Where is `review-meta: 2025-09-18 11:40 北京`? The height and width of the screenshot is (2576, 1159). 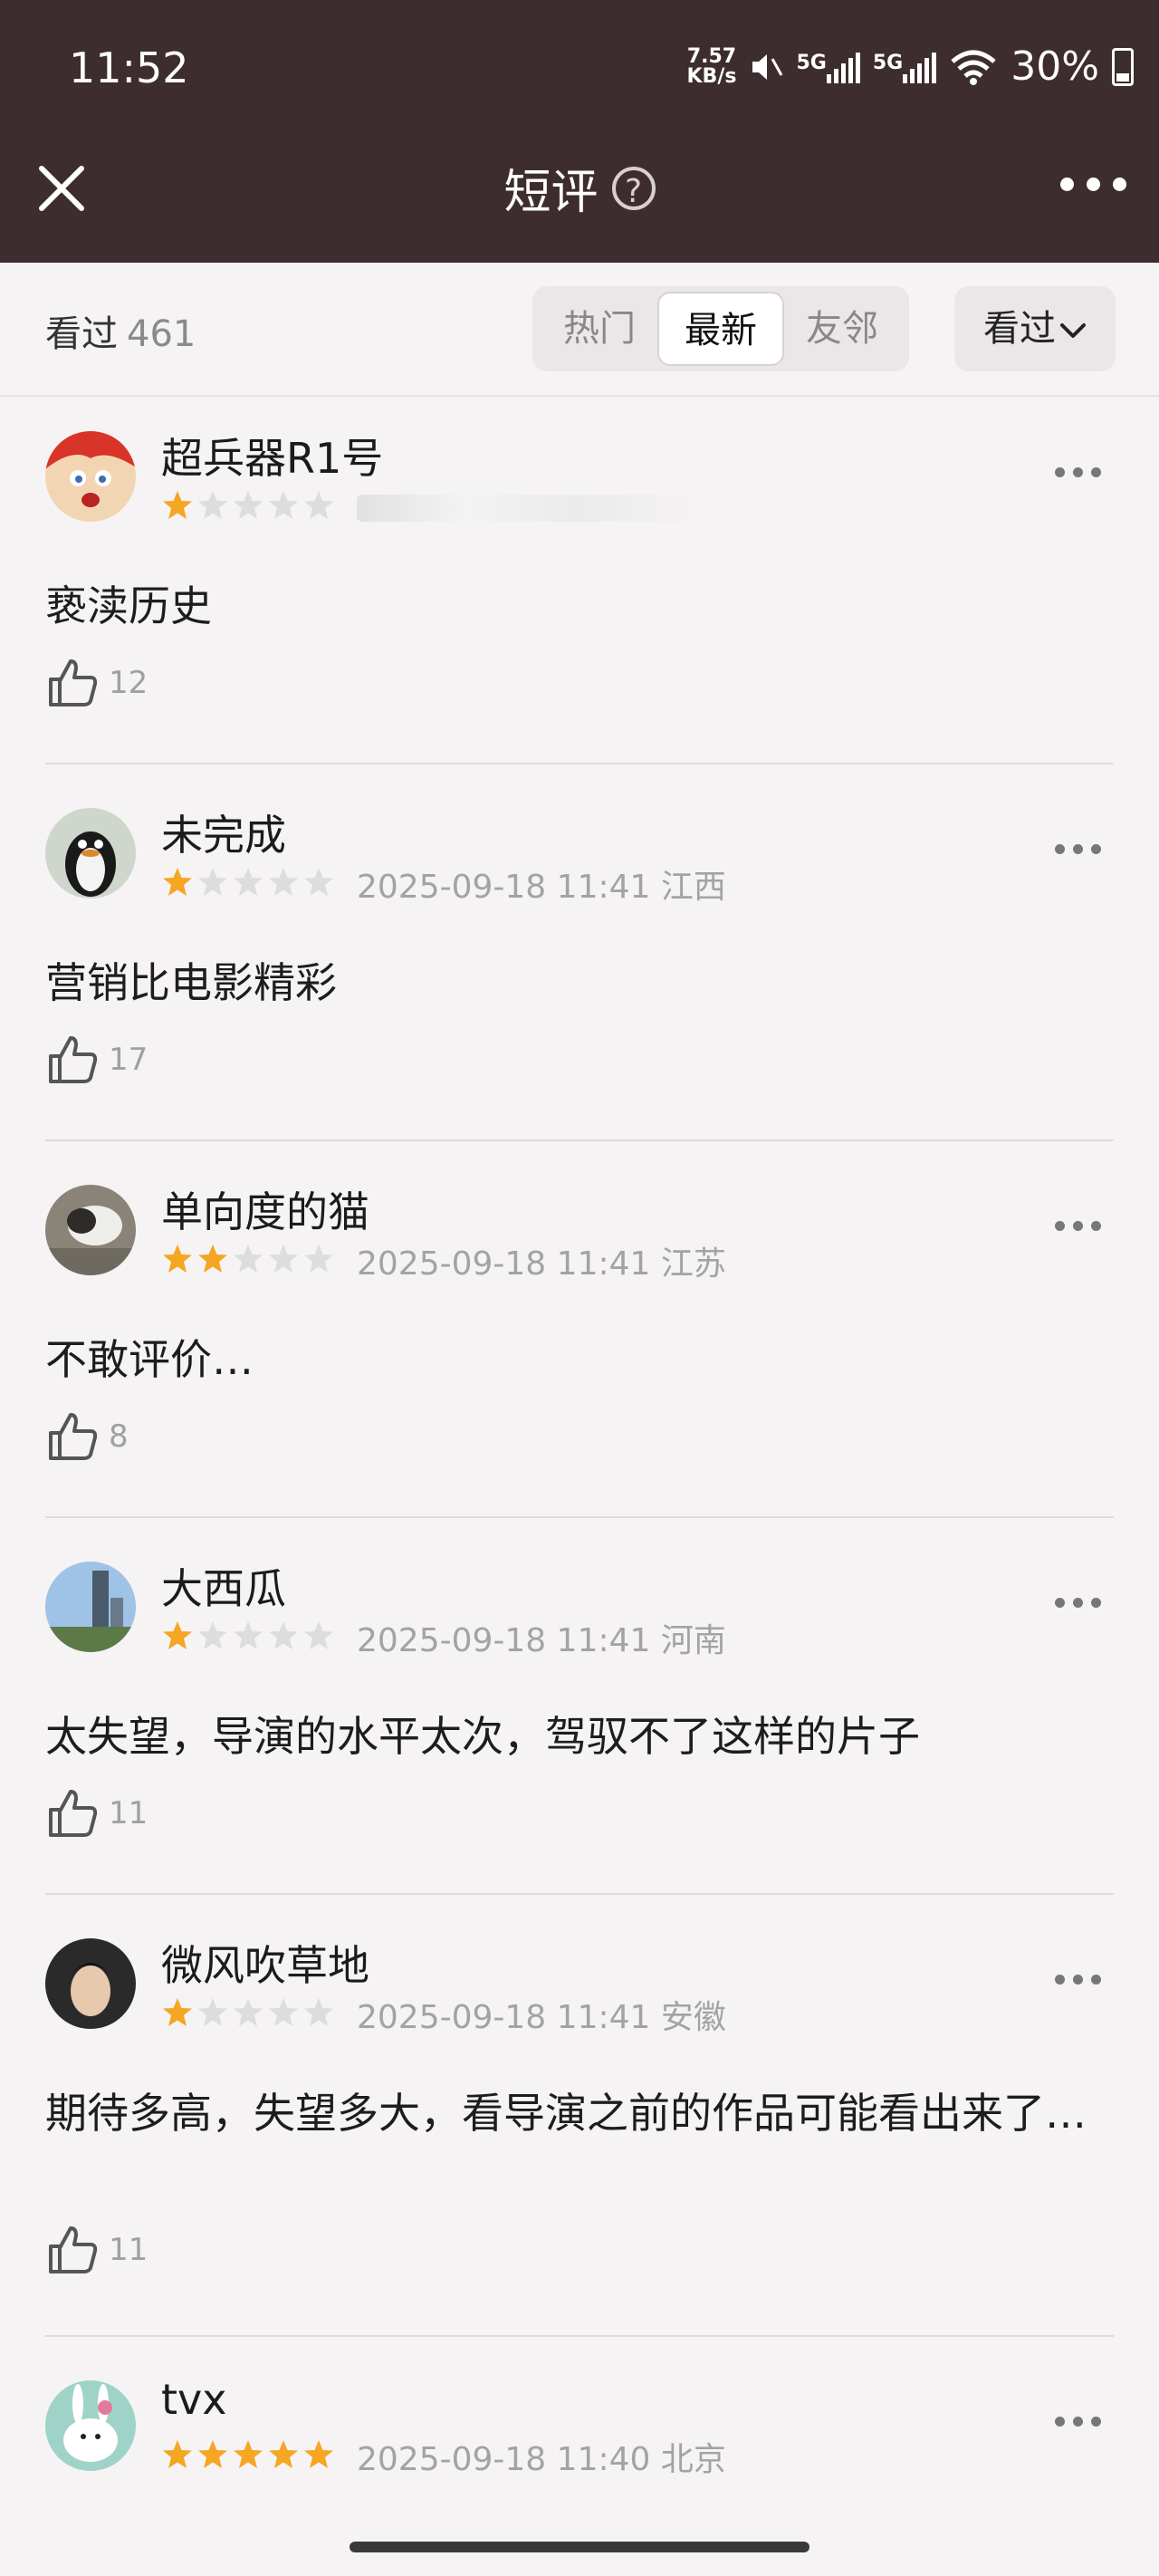 review-meta: 2025-09-18 11:40 北京 is located at coordinates (542, 2459).